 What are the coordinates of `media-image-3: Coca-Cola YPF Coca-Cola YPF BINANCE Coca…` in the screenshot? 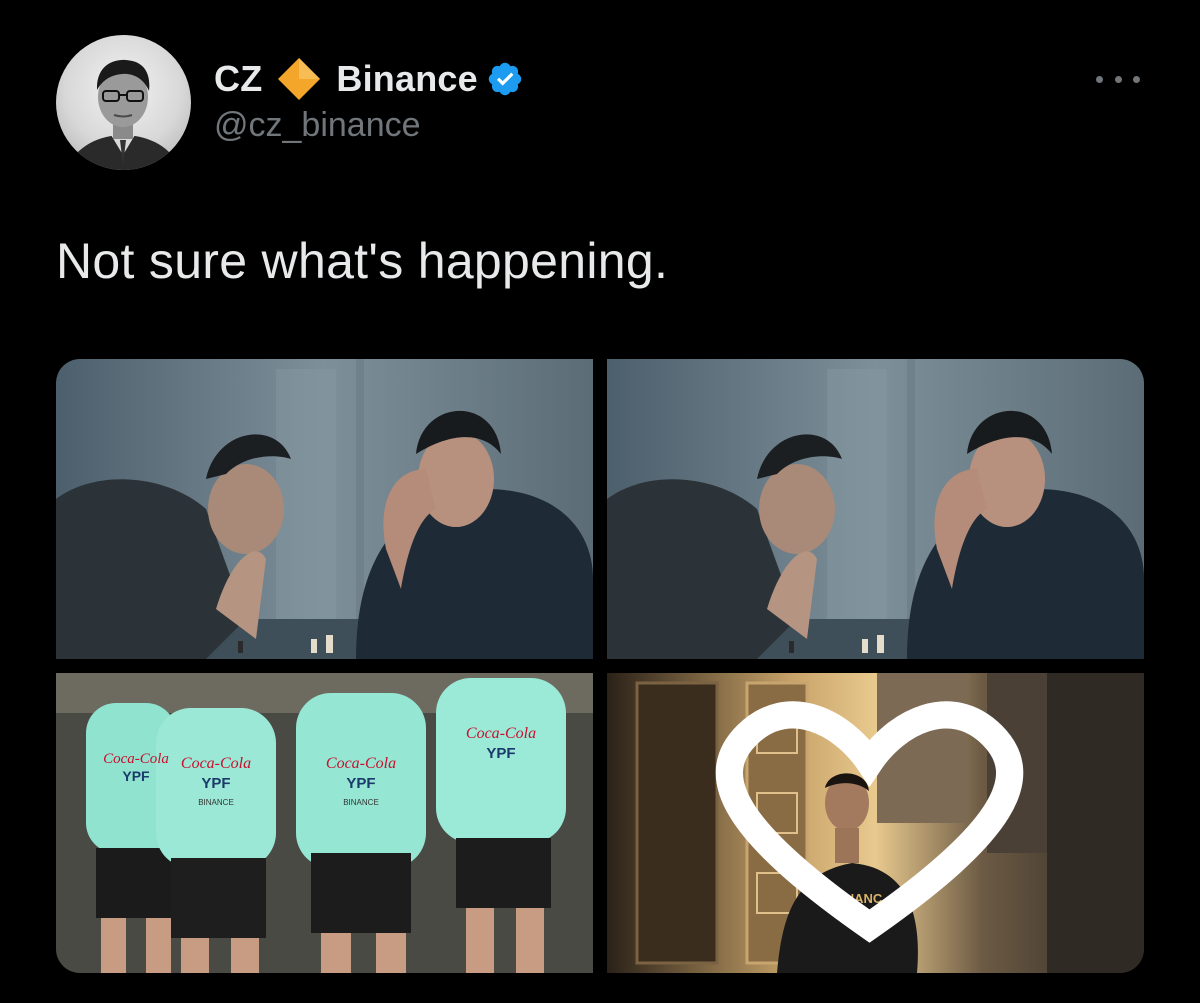 It's located at (324, 823).